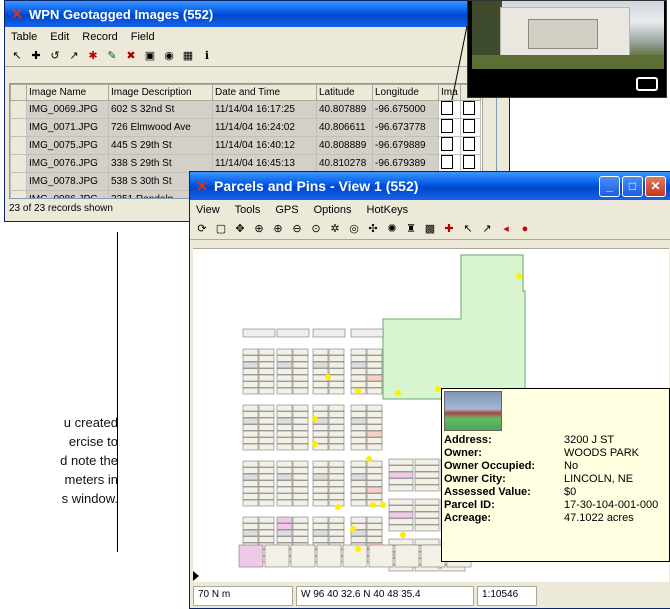 The image size is (670, 609). I want to click on pointer-icon: ↗, so click(74, 57).